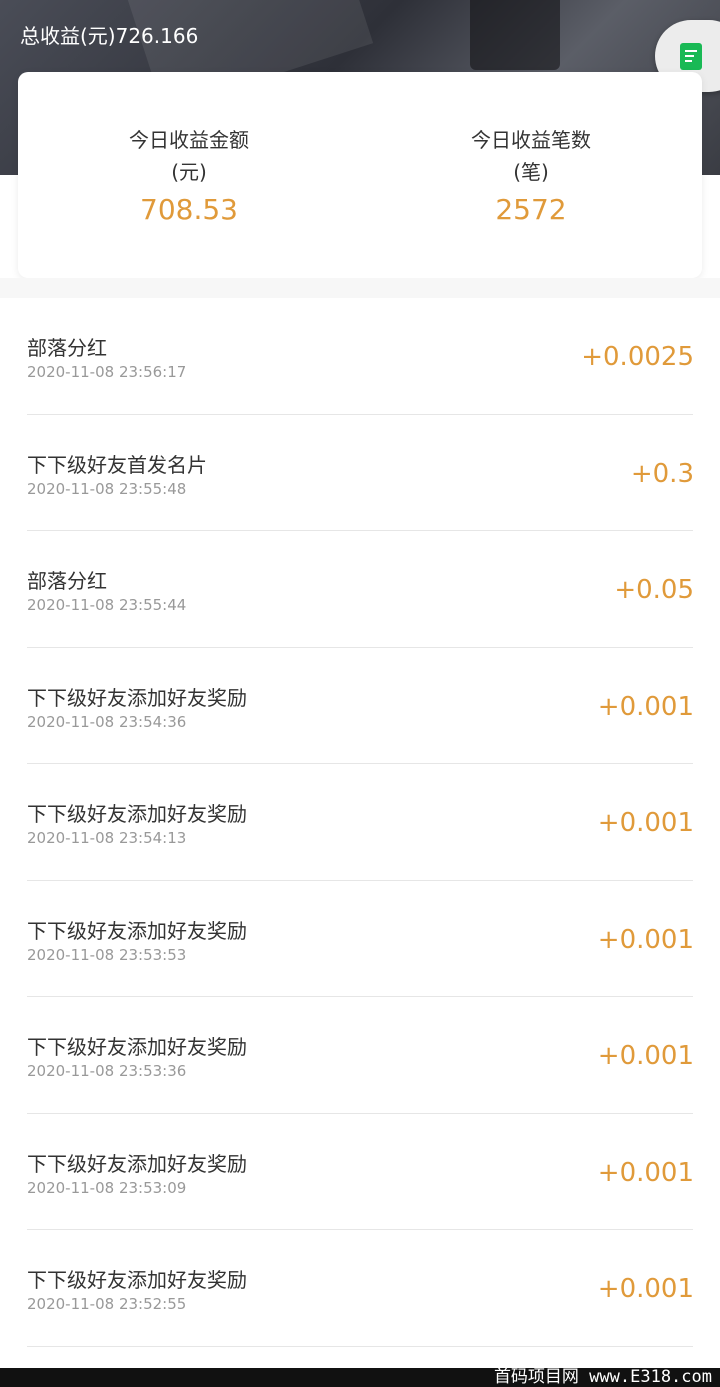 Image resolution: width=720 pixels, height=1387 pixels. What do you see at coordinates (531, 209) in the screenshot?
I see `today-count-value: 2572` at bounding box center [531, 209].